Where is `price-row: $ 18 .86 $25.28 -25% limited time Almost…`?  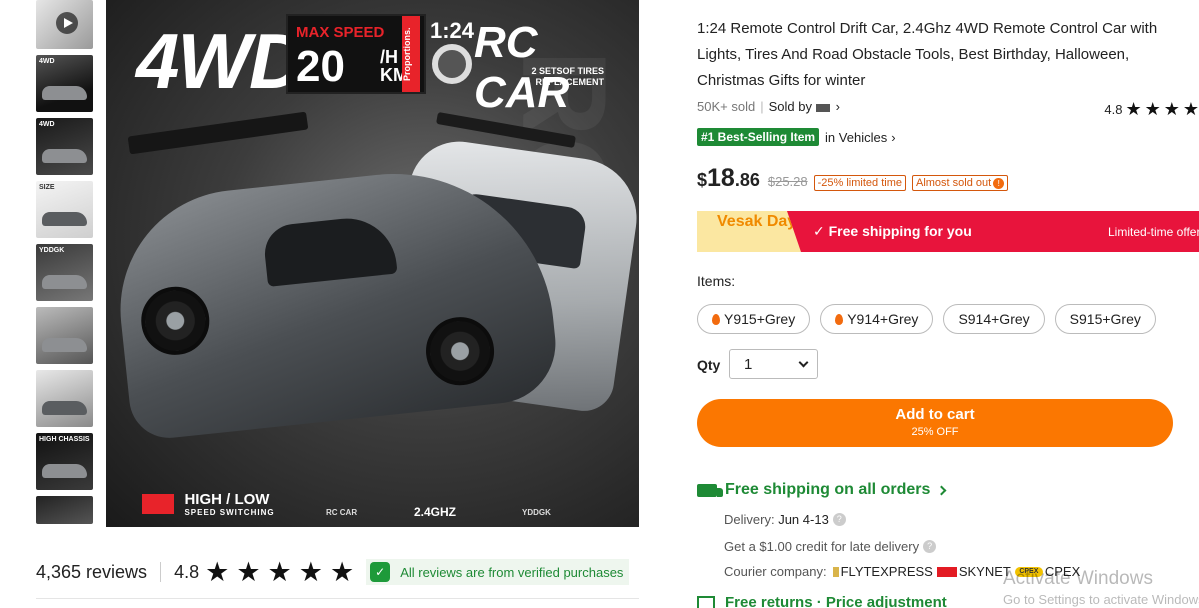
price-row: $ 18 .86 $25.28 -25% limited time Almost… is located at coordinates (855, 178).